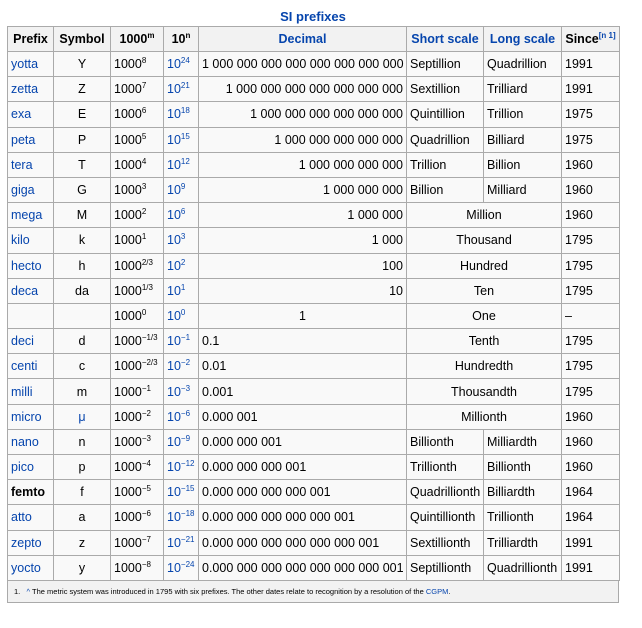  What do you see at coordinates (82, 567) in the screenshot?
I see `prefix-symbol: y` at bounding box center [82, 567].